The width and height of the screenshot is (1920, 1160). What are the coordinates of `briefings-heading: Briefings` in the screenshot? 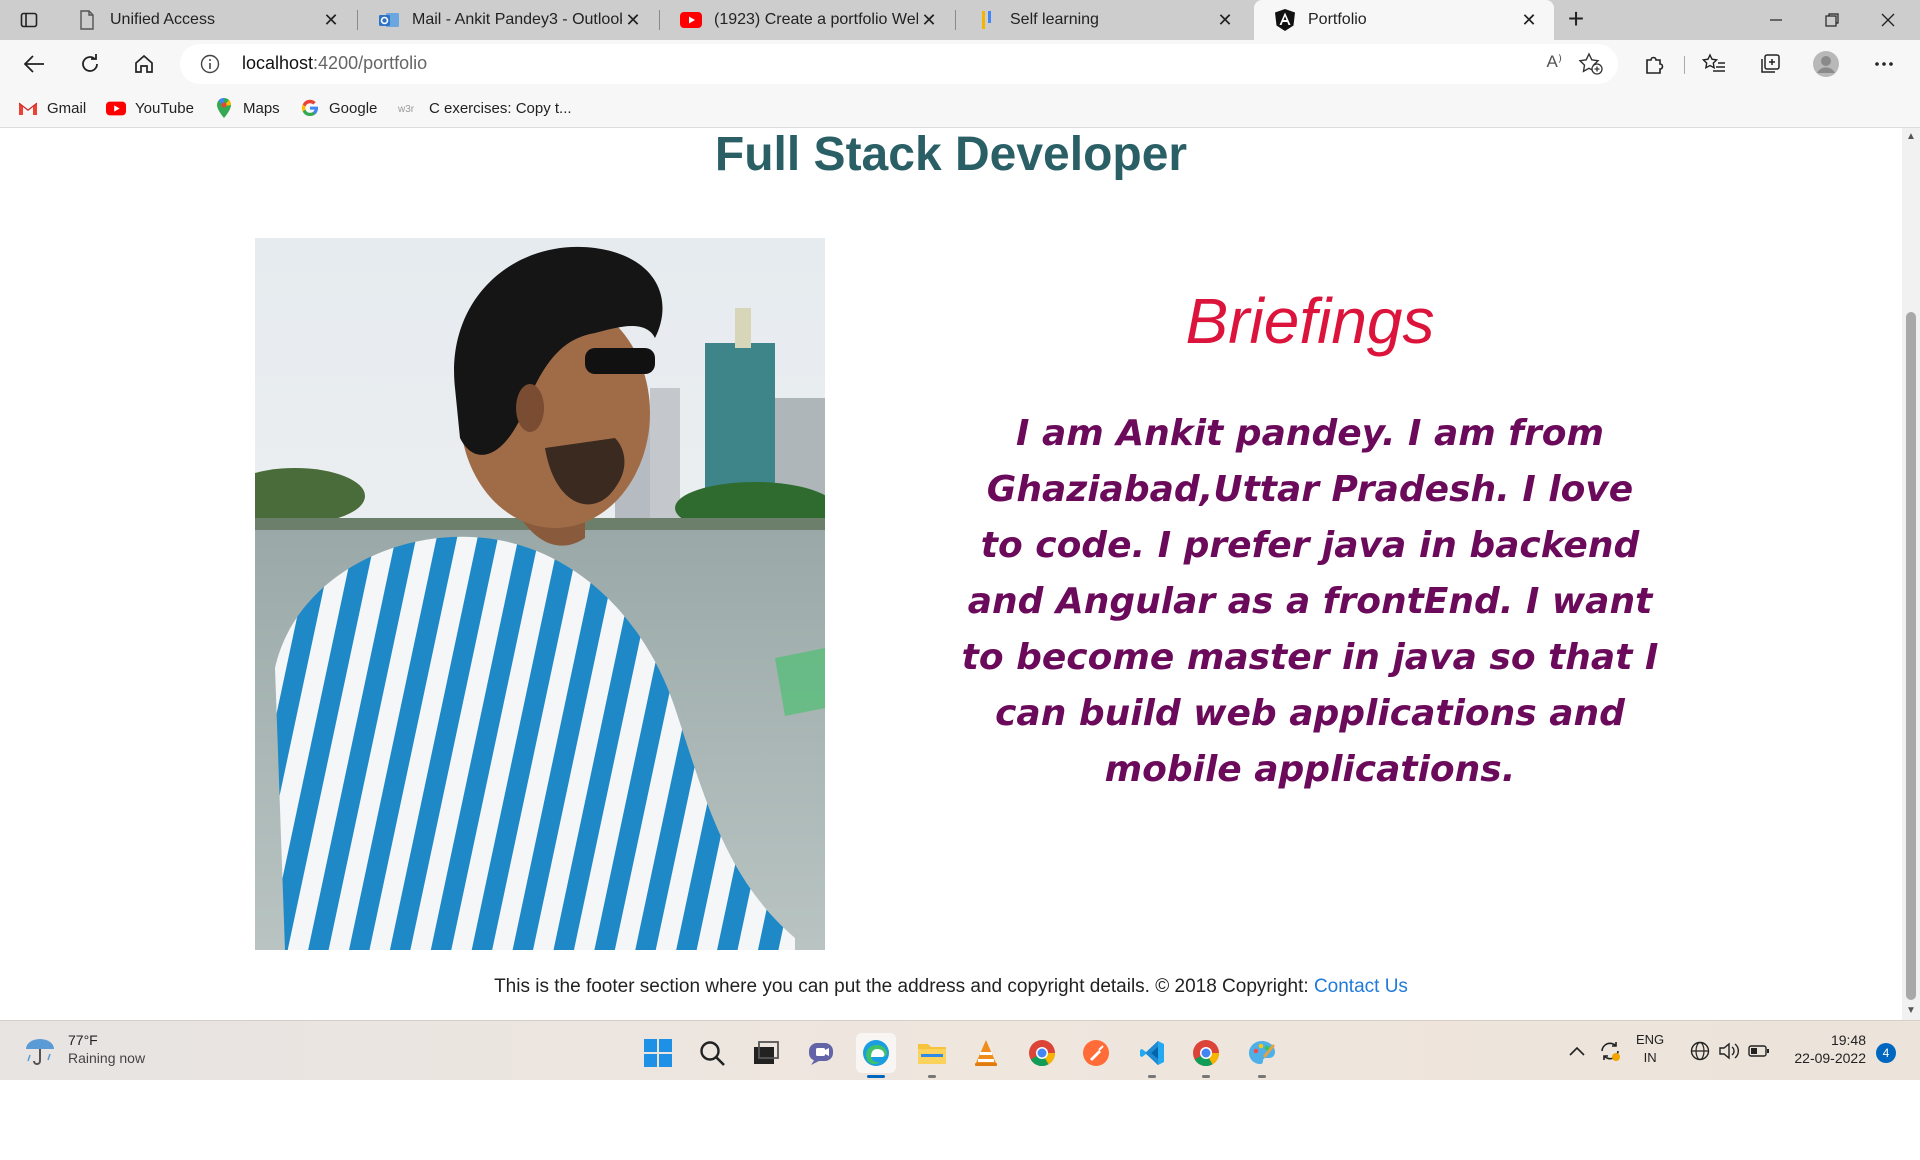 It's located at (1310, 321).